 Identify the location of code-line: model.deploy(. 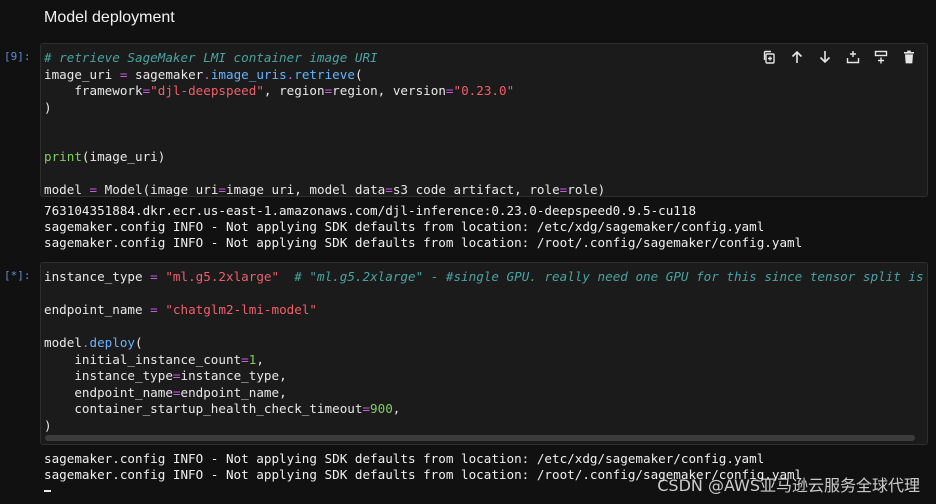
(93, 342).